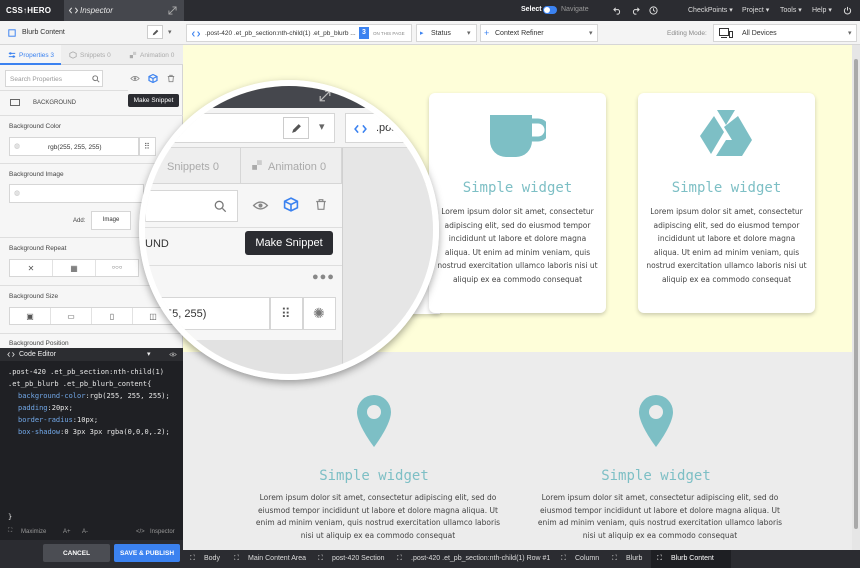 The height and width of the screenshot is (568, 860). What do you see at coordinates (785, 33) in the screenshot?
I see `device-selector: All Devices ▾` at bounding box center [785, 33].